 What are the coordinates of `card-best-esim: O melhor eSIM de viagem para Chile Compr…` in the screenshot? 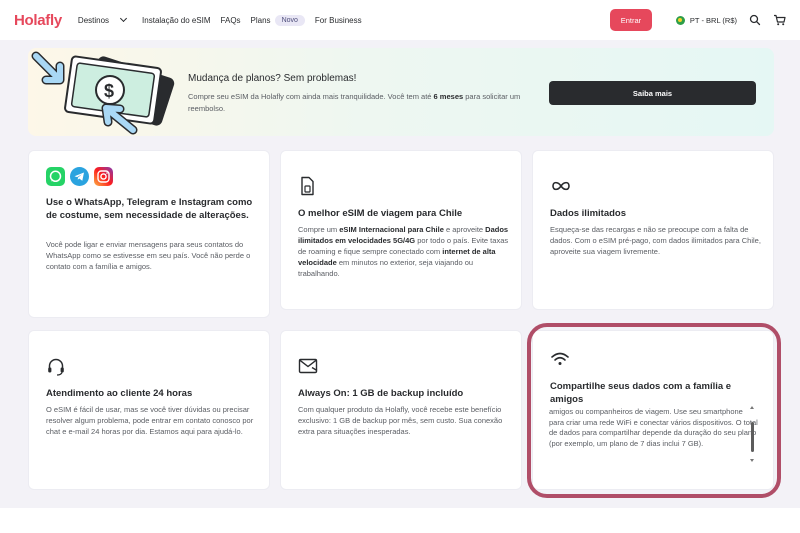 It's located at (401, 230).